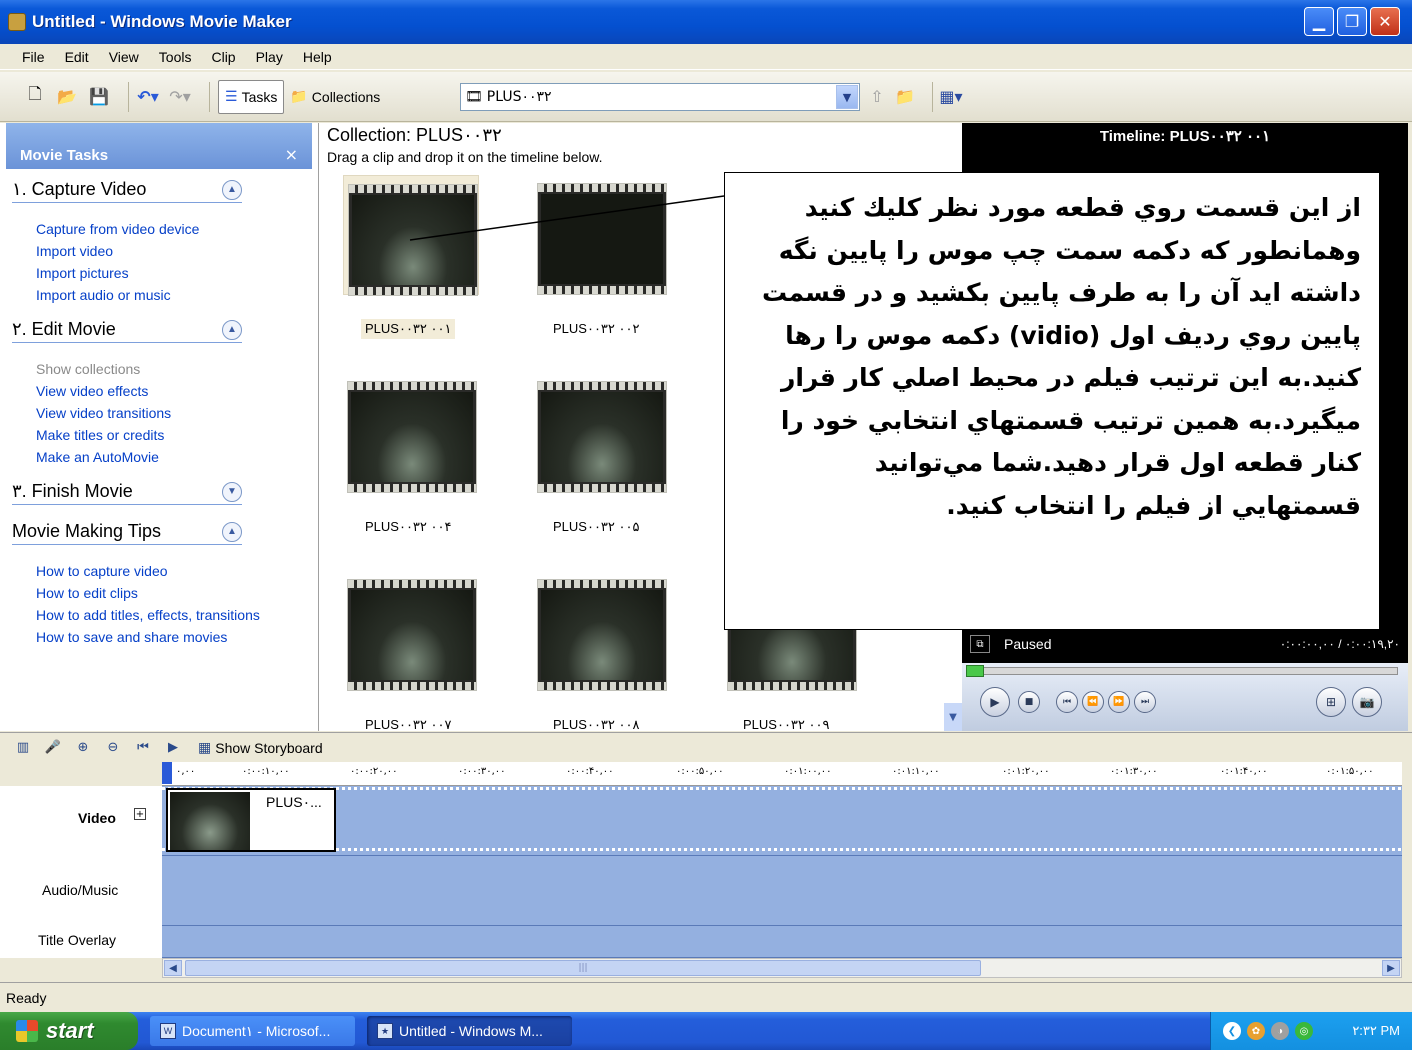 The height and width of the screenshot is (1050, 1412). I want to click on save-project-icon: 💾, so click(99, 97).